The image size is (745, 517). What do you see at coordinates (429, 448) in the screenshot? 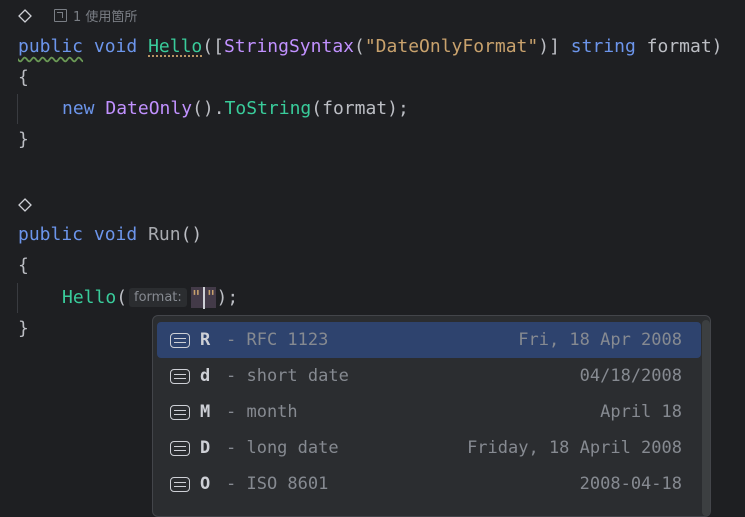
I see `completion-item: D - long date Friday, 18 April 2008` at bounding box center [429, 448].